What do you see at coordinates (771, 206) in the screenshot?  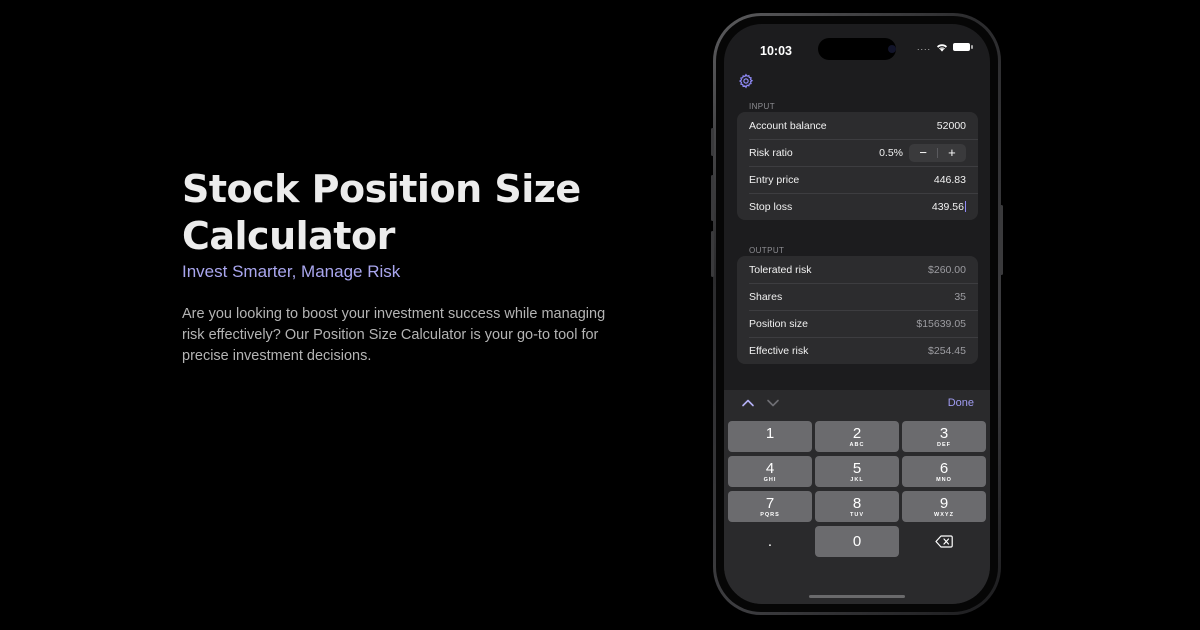 I see `stop-loss-label: Stop loss` at bounding box center [771, 206].